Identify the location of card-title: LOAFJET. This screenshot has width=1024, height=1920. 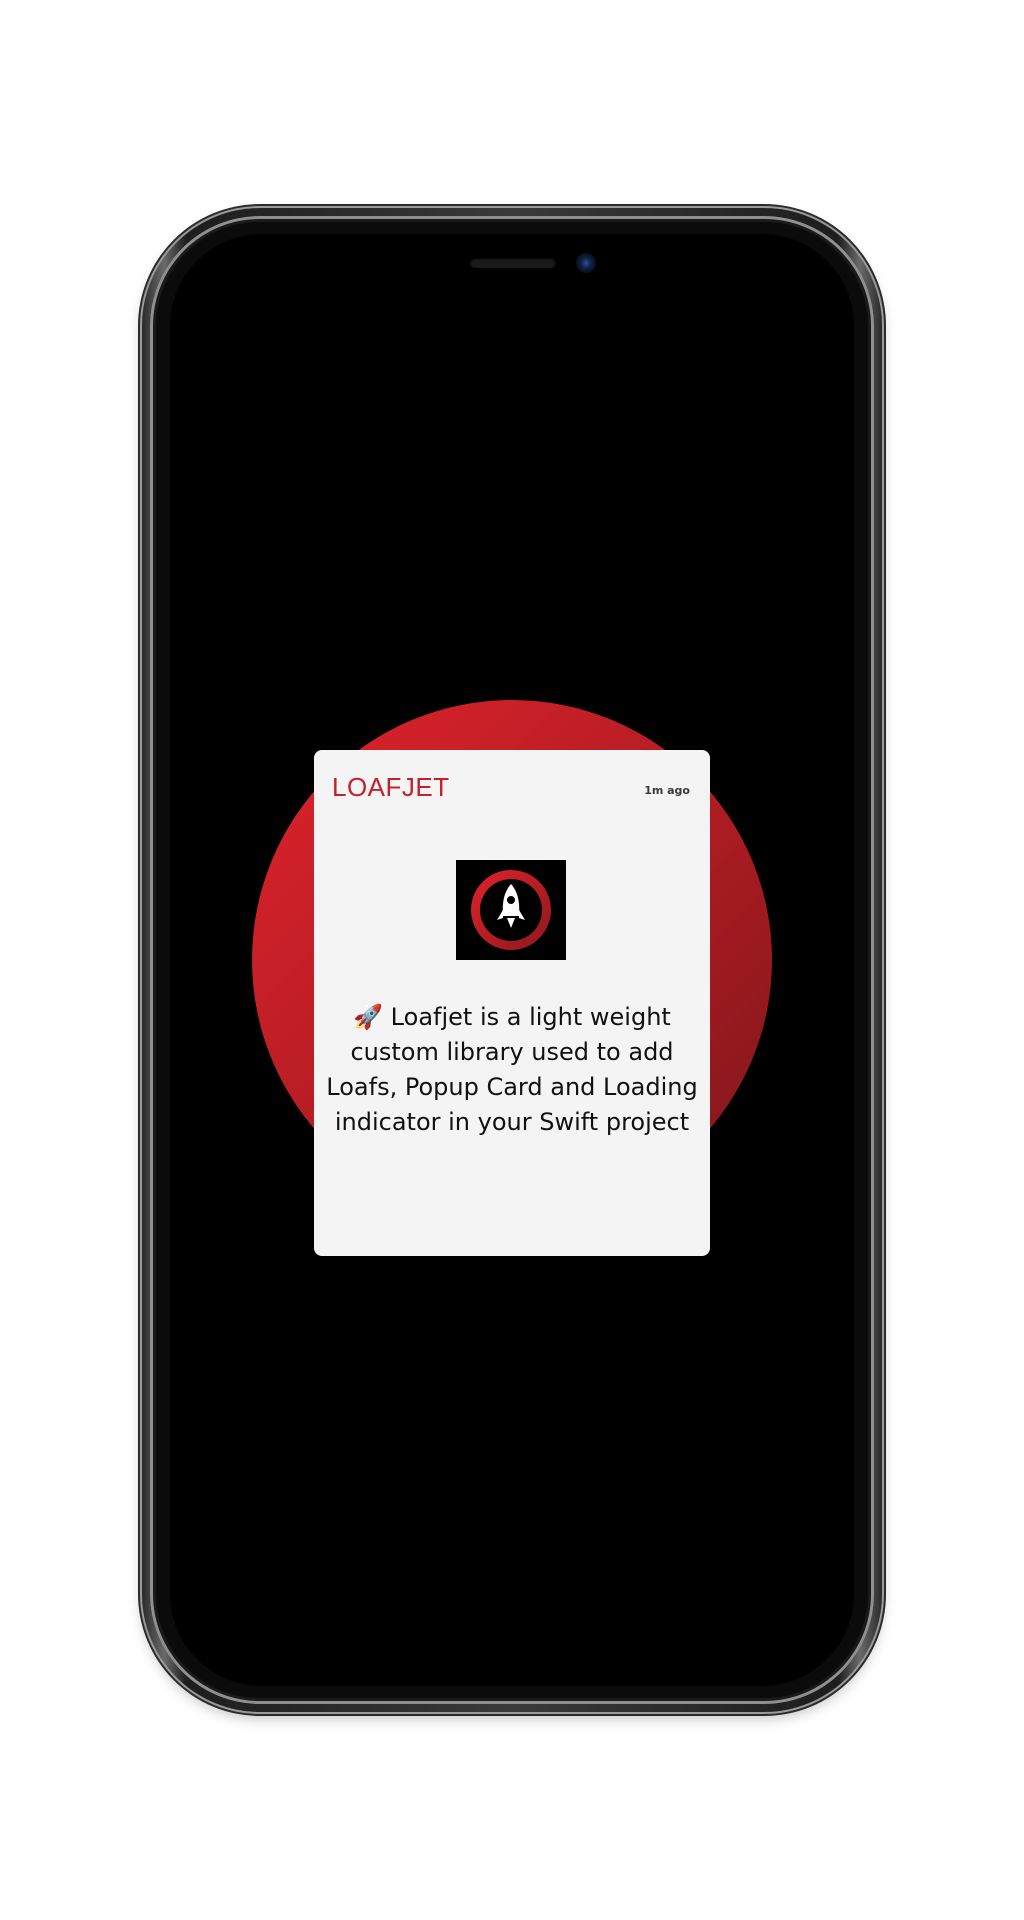
(391, 787).